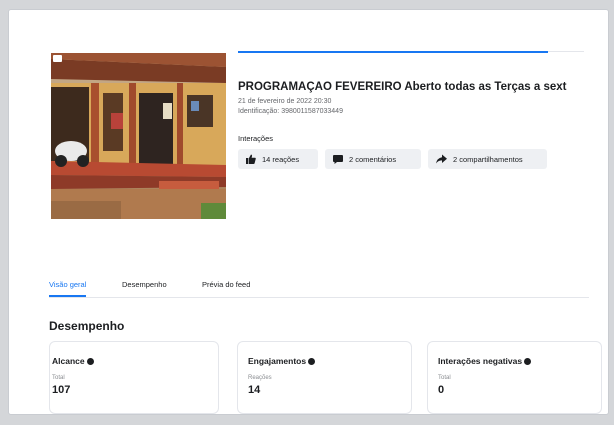 This screenshot has width=614, height=425. I want to click on thumbnail-badge, so click(57, 58).